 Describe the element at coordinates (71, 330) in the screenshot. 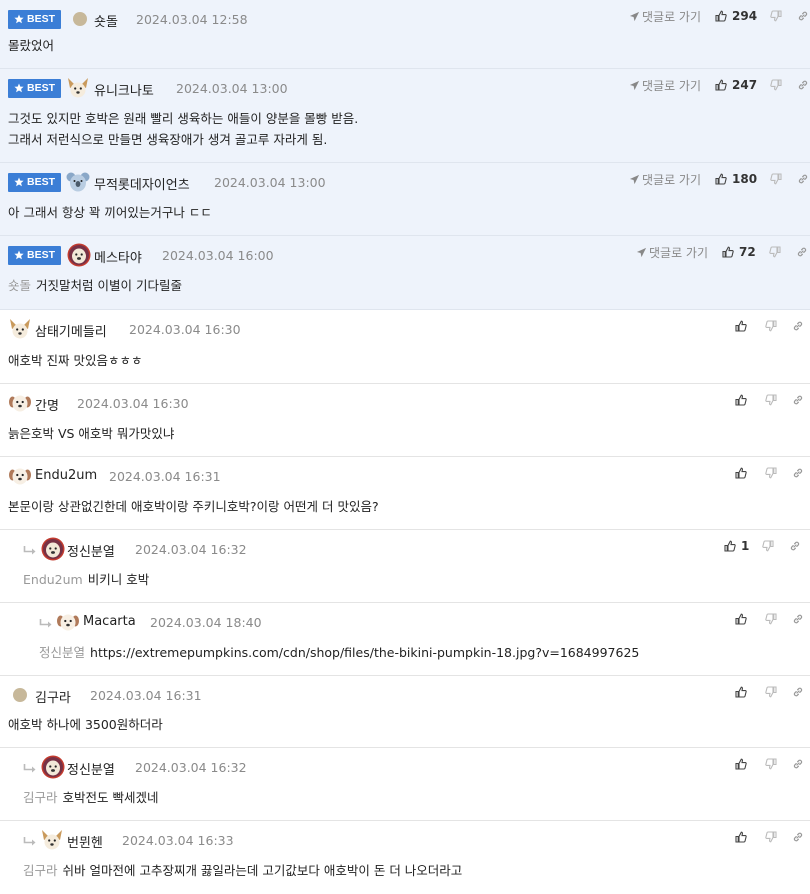

I see `nickname: 삼태기메들리` at that location.